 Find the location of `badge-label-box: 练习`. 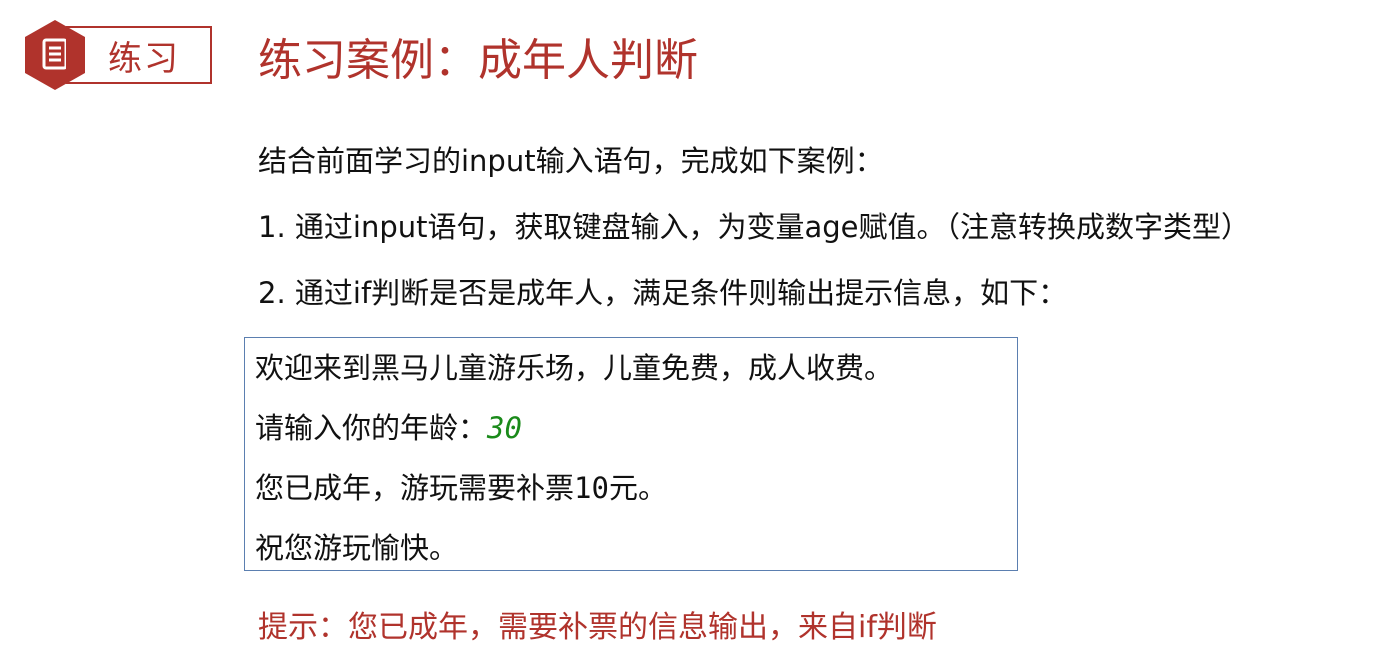

badge-label-box: 练习 is located at coordinates (139, 55).